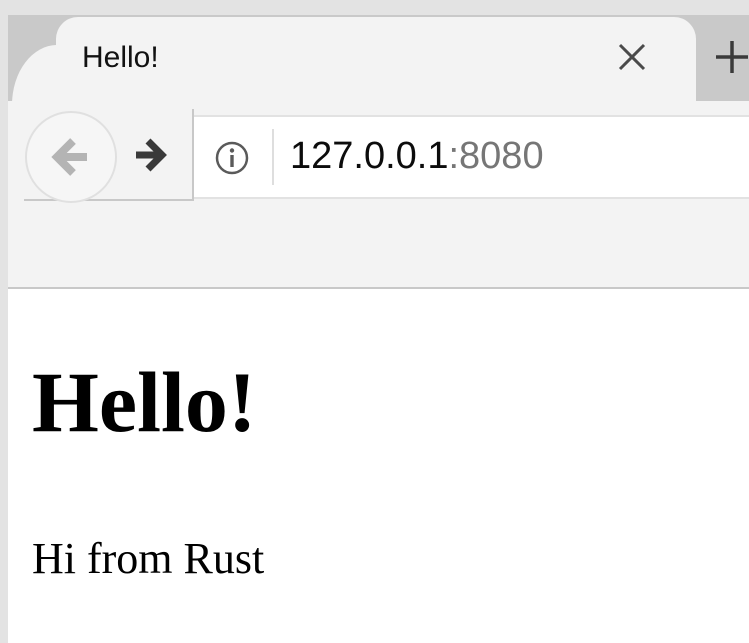 The width and height of the screenshot is (749, 643). I want to click on url-bar: 127.0.0.1:8080, so click(471, 157).